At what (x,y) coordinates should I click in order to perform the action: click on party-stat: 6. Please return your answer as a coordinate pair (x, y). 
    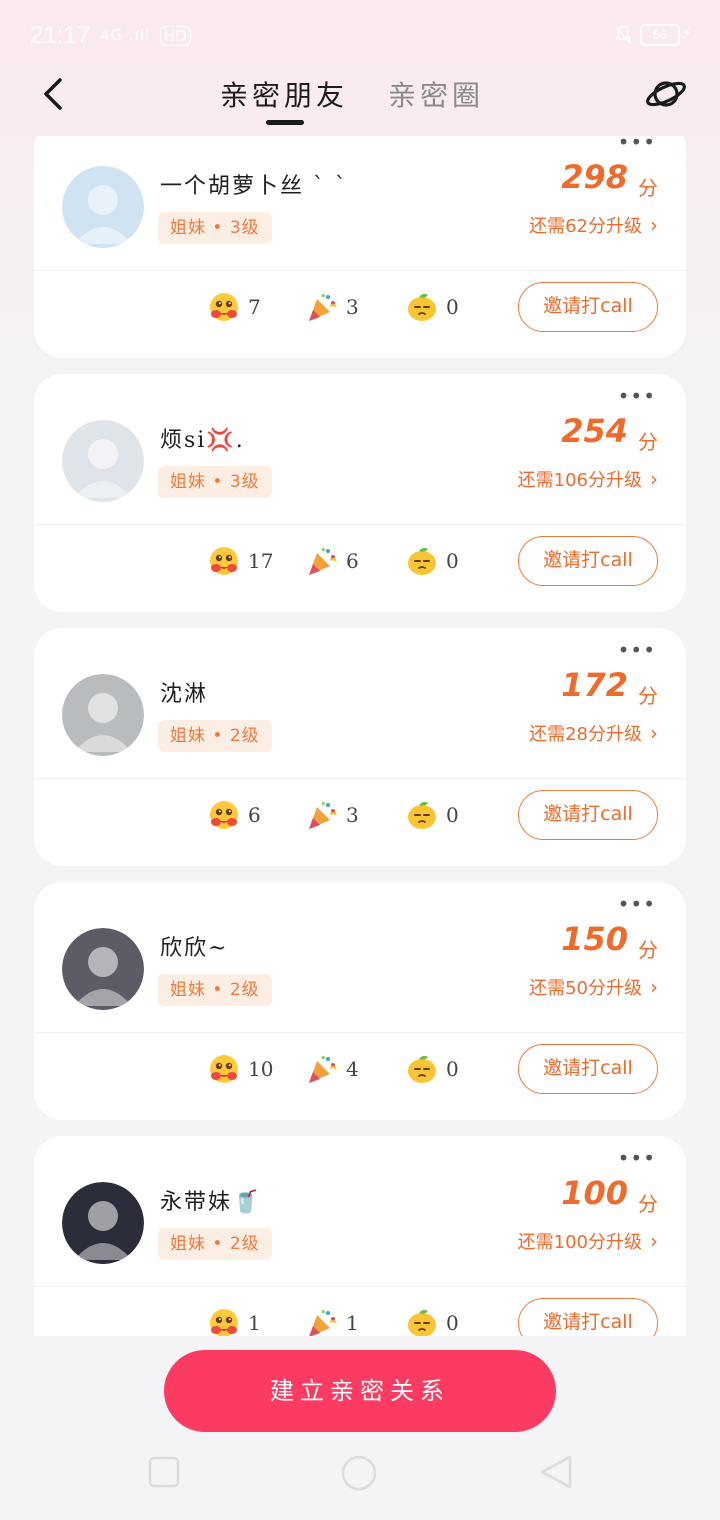
    Looking at the image, I should click on (332, 561).